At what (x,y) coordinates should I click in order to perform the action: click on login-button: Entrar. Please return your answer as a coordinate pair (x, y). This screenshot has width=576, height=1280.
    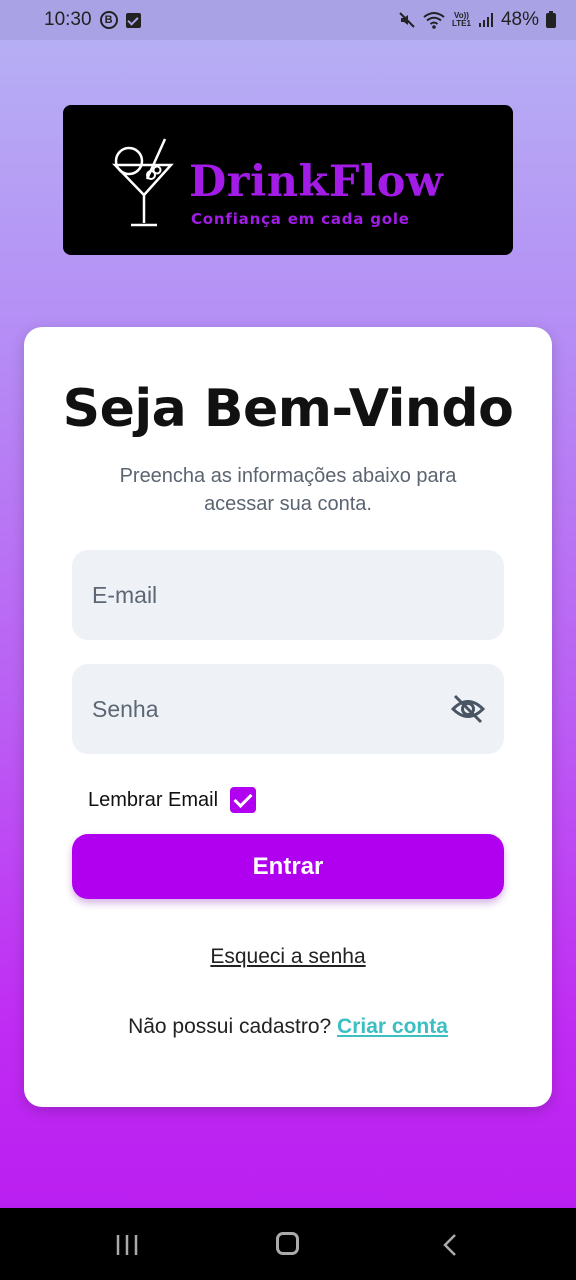
    Looking at the image, I should click on (288, 866).